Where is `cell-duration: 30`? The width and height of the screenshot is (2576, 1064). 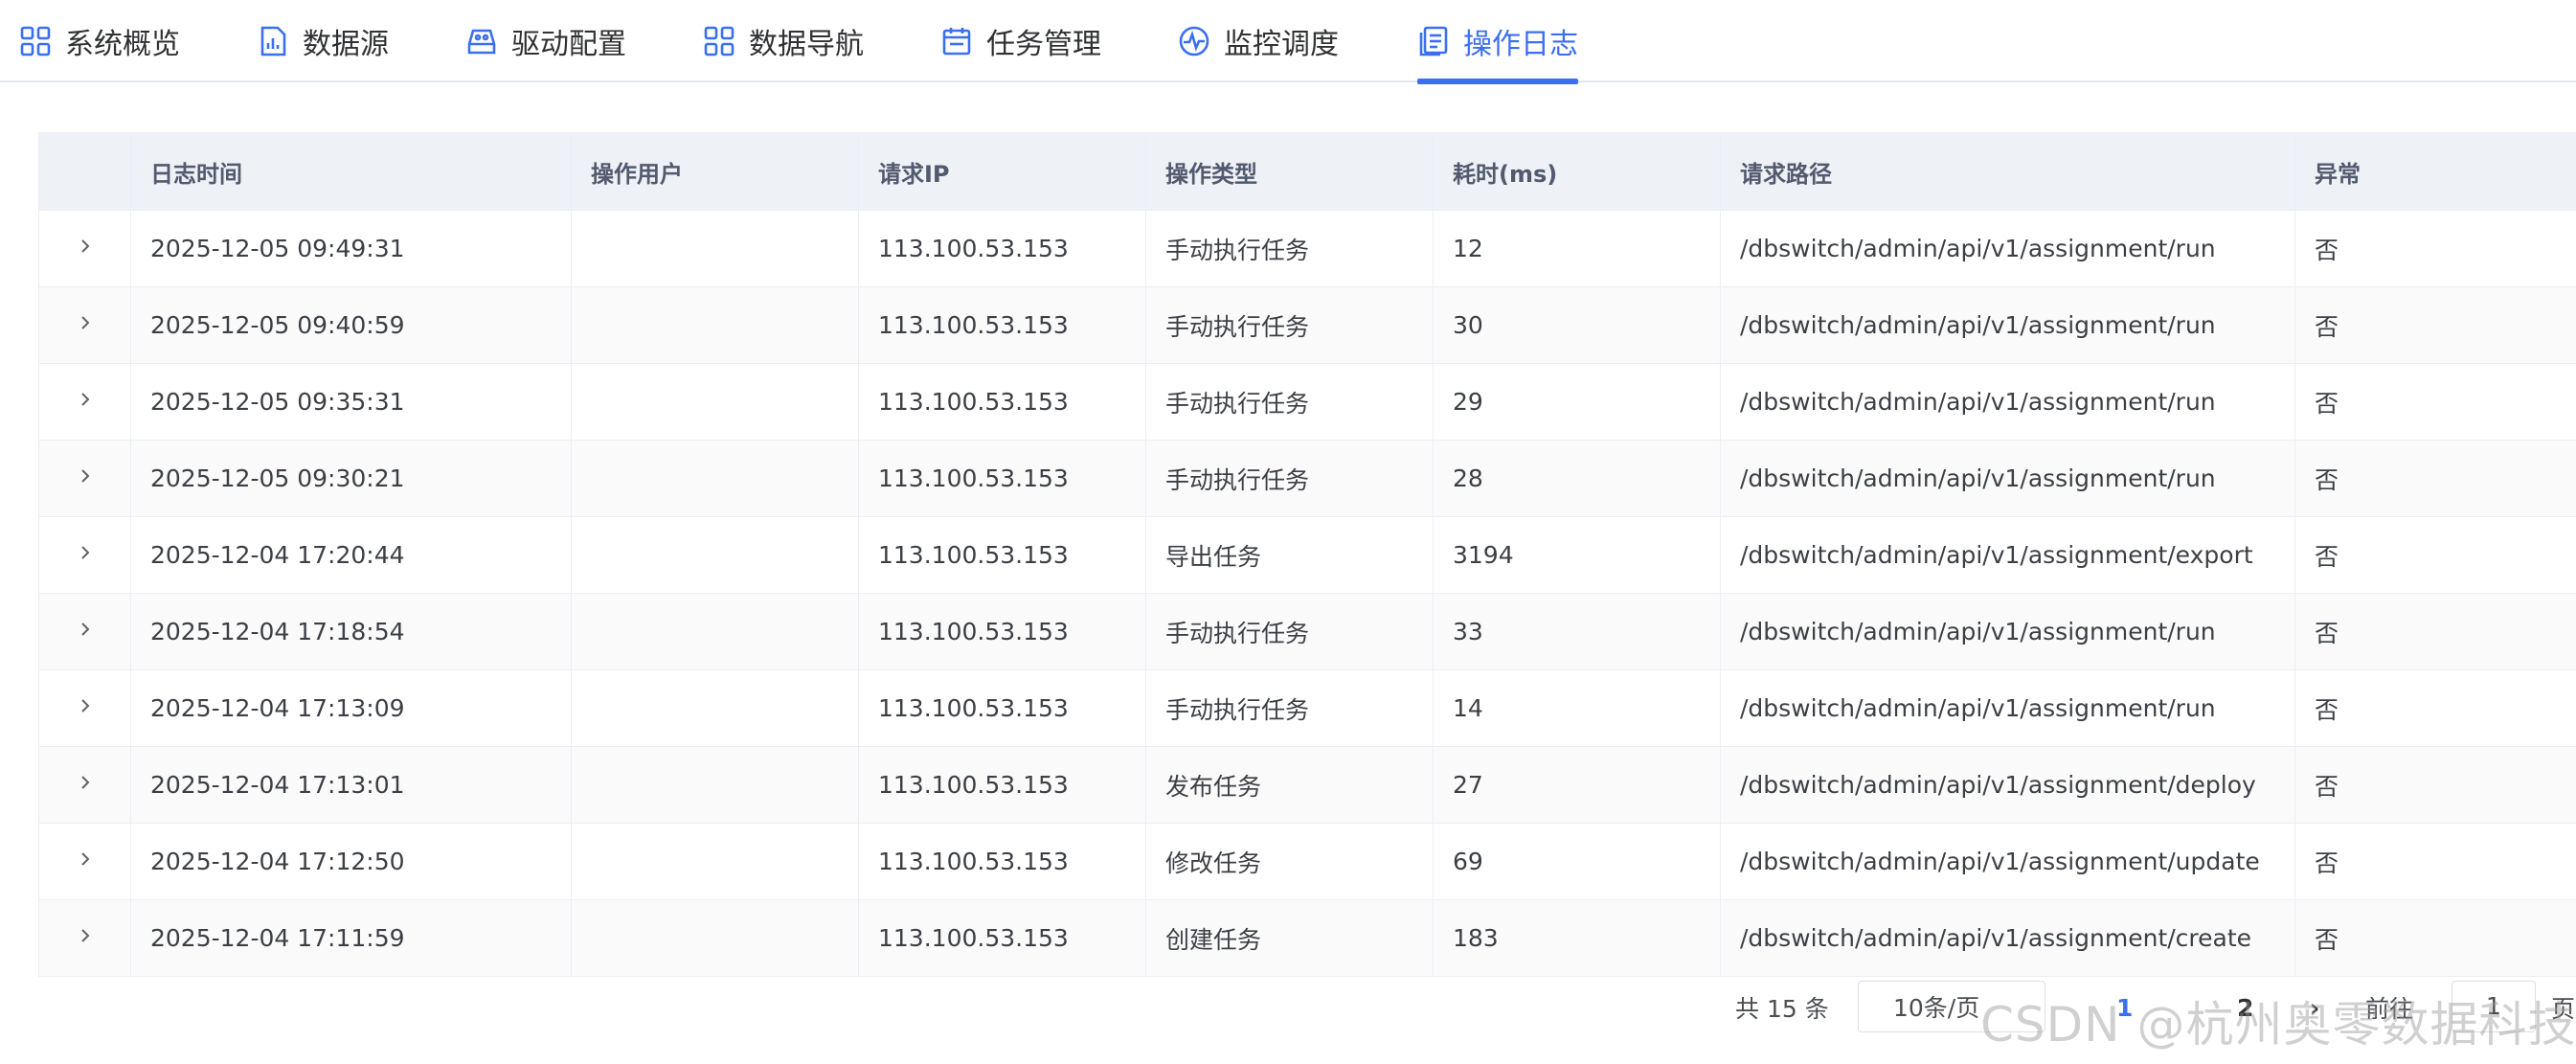 cell-duration: 30 is located at coordinates (1577, 325).